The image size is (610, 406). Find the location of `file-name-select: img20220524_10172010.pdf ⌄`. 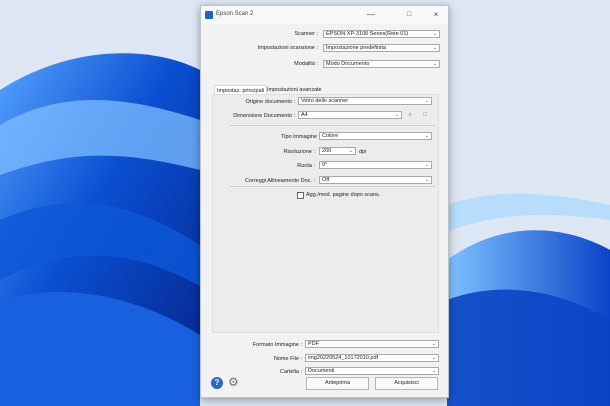

file-name-select: img20220524_10172010.pdf ⌄ is located at coordinates (372, 358).